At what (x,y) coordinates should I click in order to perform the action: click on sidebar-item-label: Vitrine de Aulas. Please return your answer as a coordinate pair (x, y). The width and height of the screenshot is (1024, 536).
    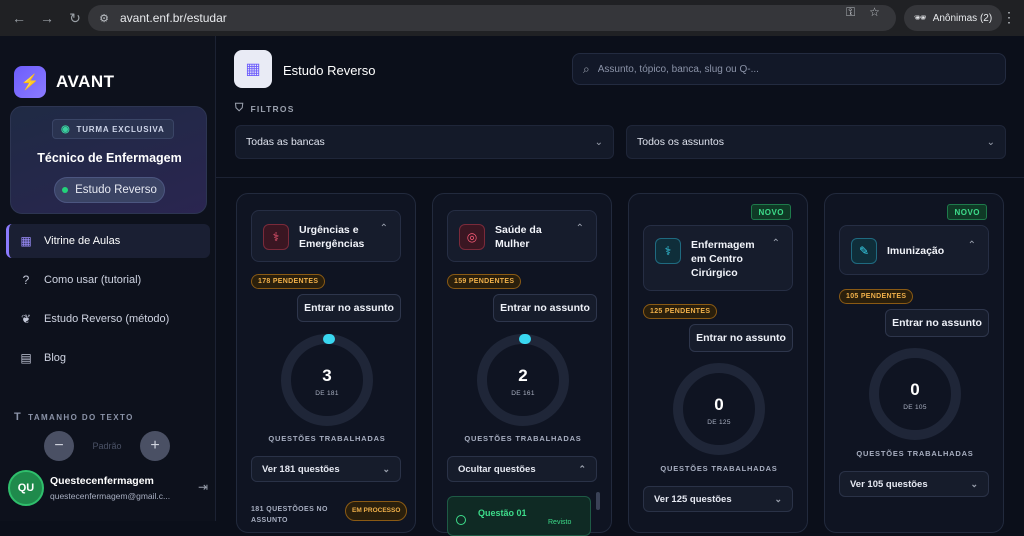
    Looking at the image, I should click on (82, 241).